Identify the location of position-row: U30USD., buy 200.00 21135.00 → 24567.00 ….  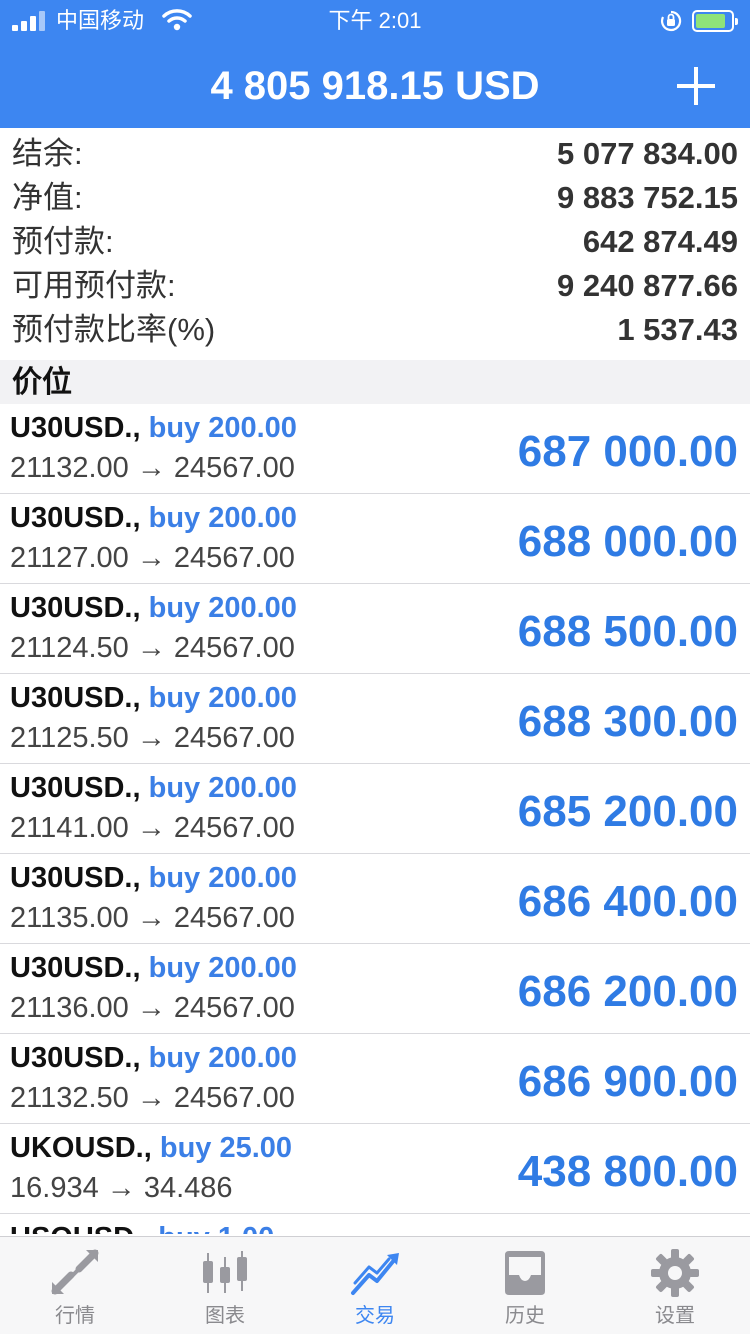
(375, 899).